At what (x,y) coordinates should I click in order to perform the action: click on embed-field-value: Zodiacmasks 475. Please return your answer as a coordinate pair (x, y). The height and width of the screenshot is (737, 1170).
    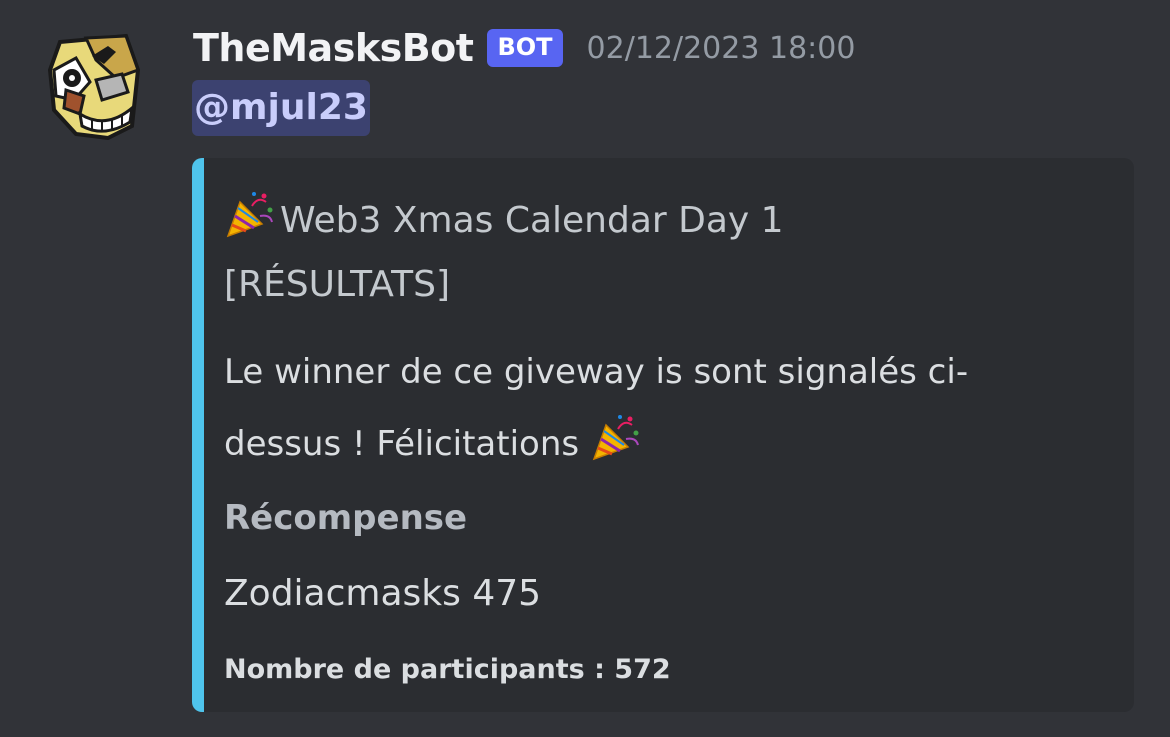
    Looking at the image, I should click on (383, 593).